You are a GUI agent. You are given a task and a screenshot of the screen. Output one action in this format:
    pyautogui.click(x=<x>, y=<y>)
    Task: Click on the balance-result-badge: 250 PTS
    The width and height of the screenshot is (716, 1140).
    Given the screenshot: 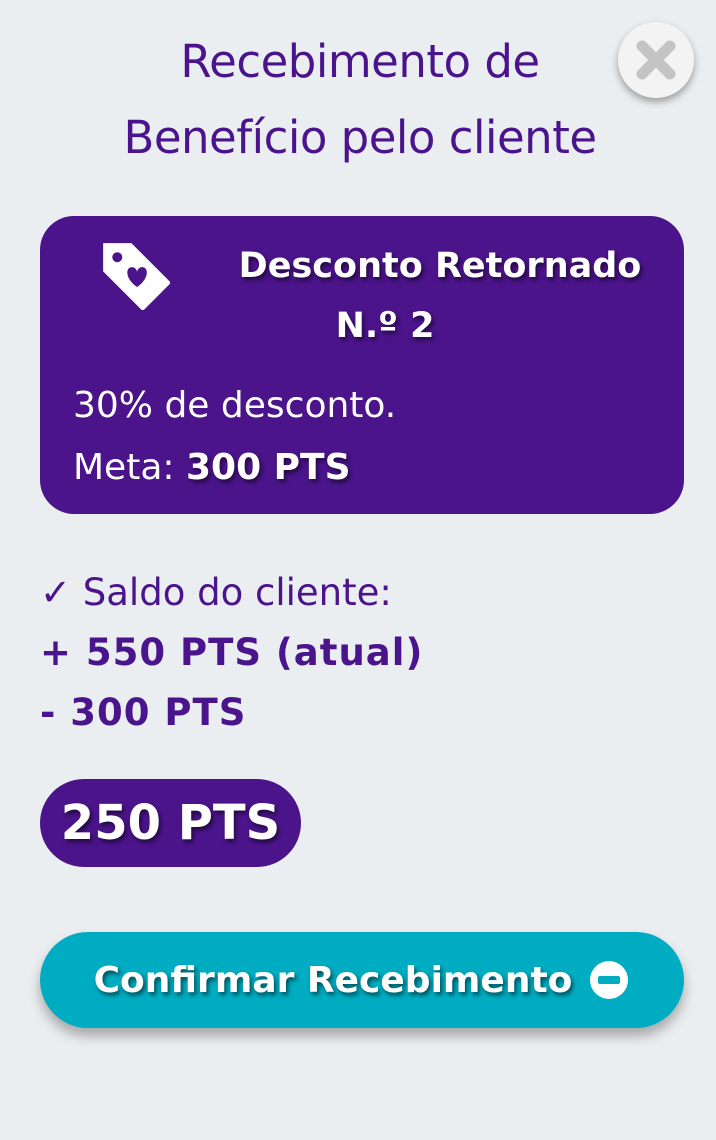 What is the action you would take?
    pyautogui.click(x=170, y=823)
    